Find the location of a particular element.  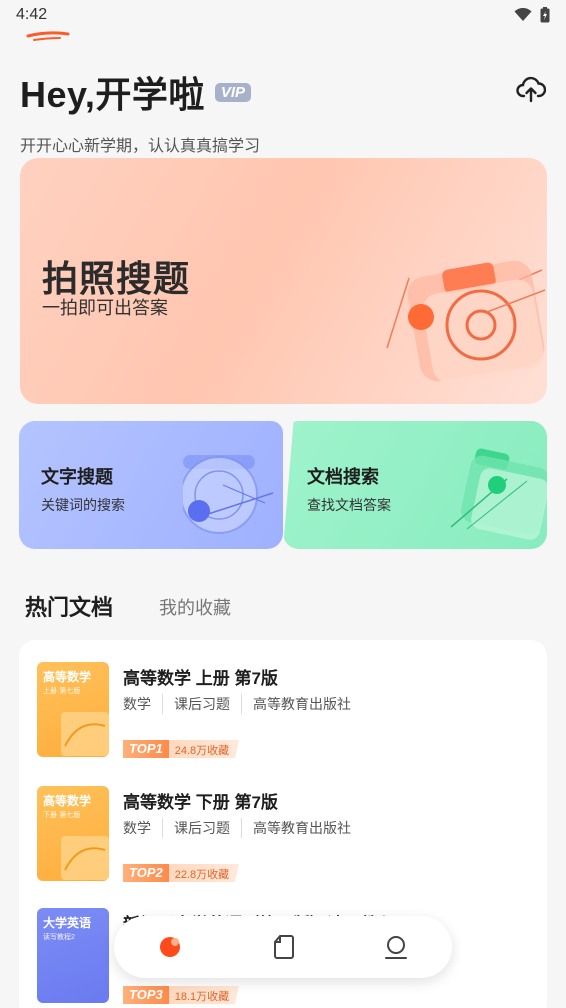

favorites-count: 18.1万收藏 is located at coordinates (204, 995).